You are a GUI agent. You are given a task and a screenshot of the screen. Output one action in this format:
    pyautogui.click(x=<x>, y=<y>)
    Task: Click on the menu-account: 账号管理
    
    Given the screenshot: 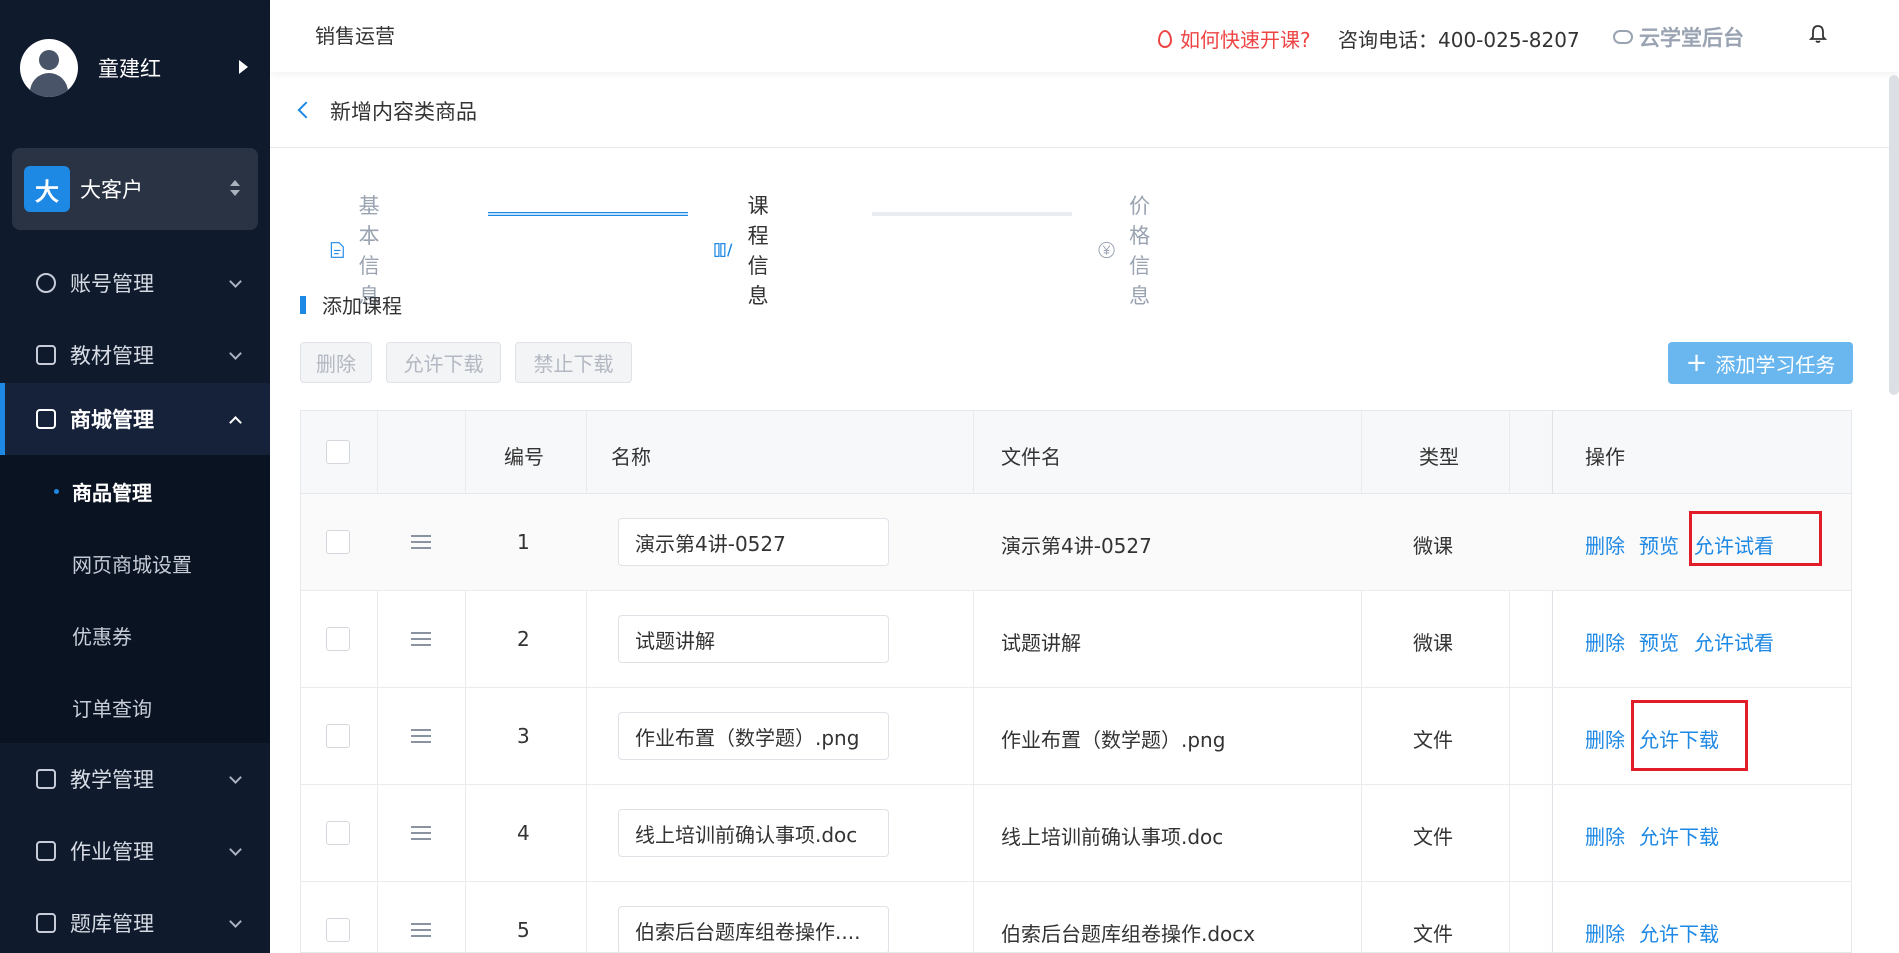 What is the action you would take?
    pyautogui.click(x=135, y=283)
    